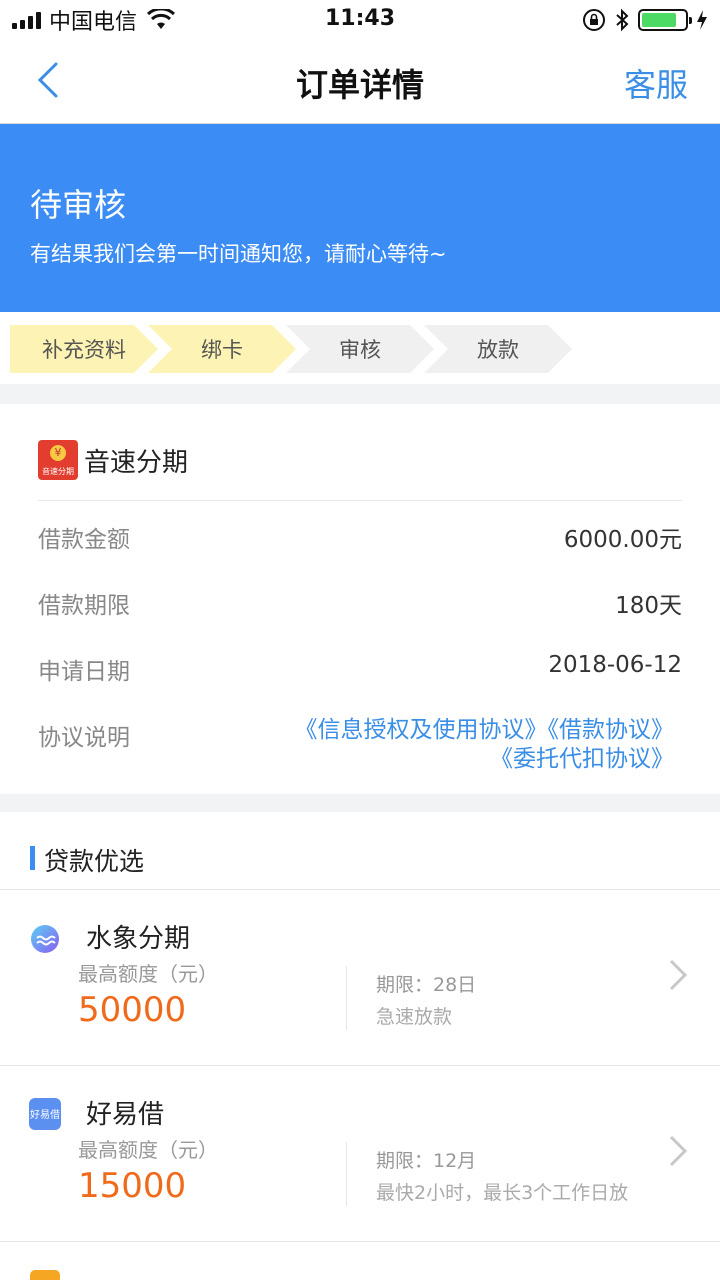  Describe the element at coordinates (360, 851) in the screenshot. I see `section-header: 贷款优选` at that location.